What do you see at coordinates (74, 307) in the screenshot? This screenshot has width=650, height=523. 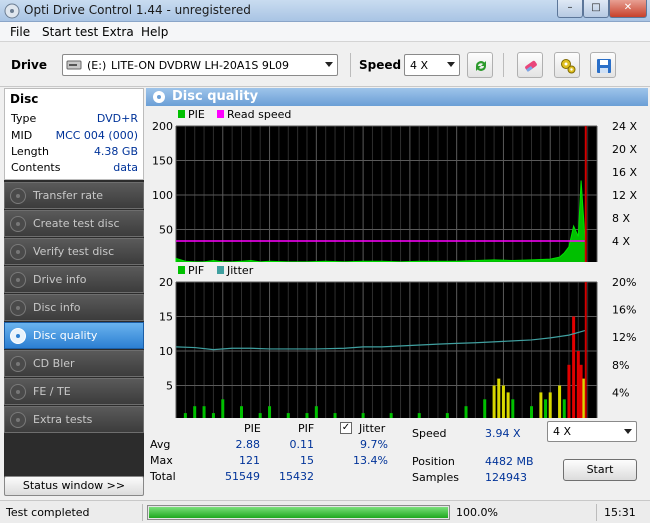 I see `nav-item-disc-info: Disc info` at bounding box center [74, 307].